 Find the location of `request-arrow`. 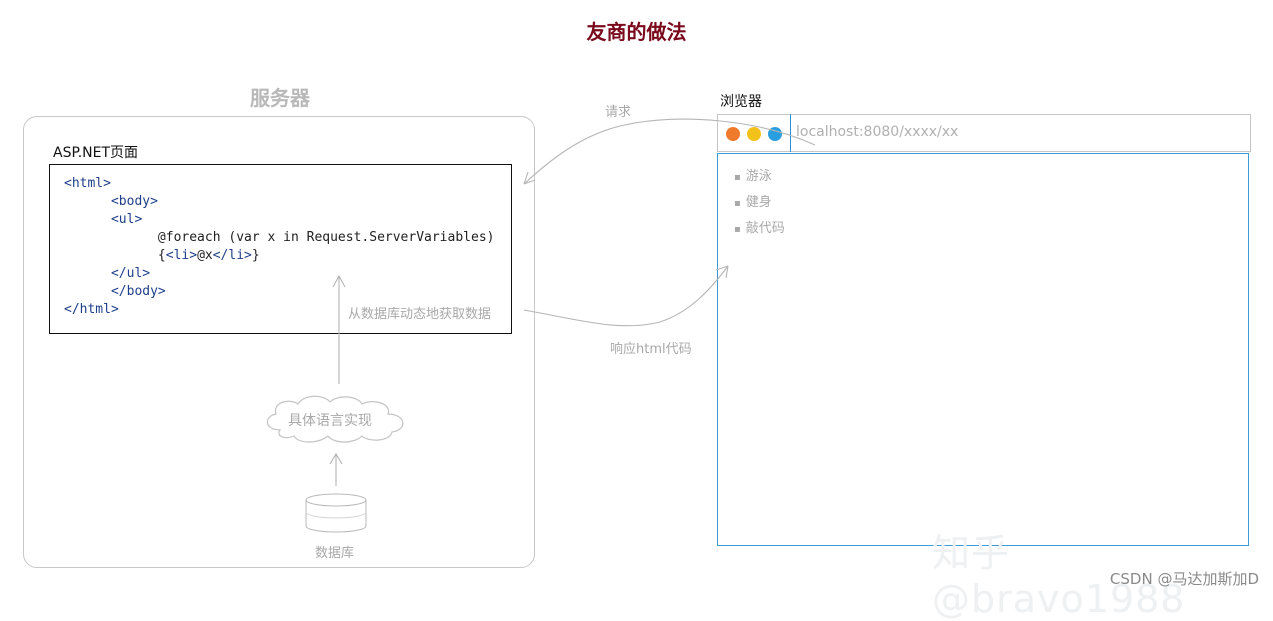

request-arrow is located at coordinates (669, 151).